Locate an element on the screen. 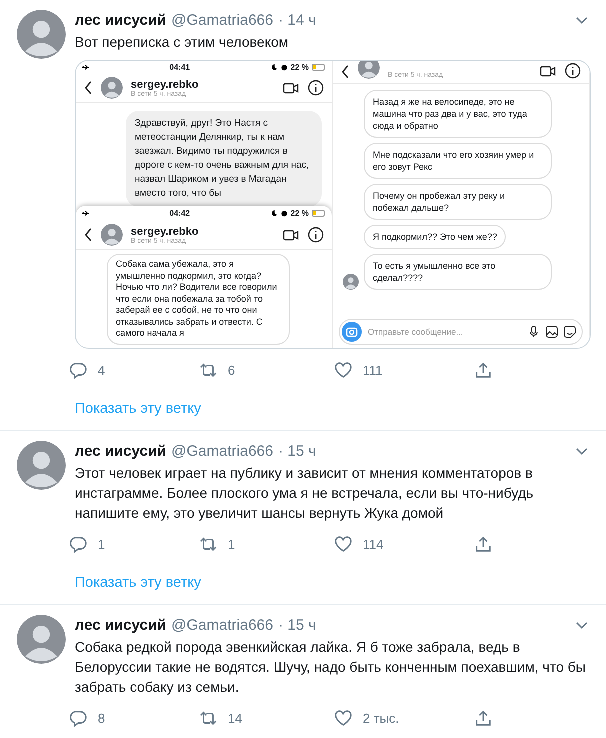 The height and width of the screenshot is (738, 606). reply-count: 8 is located at coordinates (102, 718).